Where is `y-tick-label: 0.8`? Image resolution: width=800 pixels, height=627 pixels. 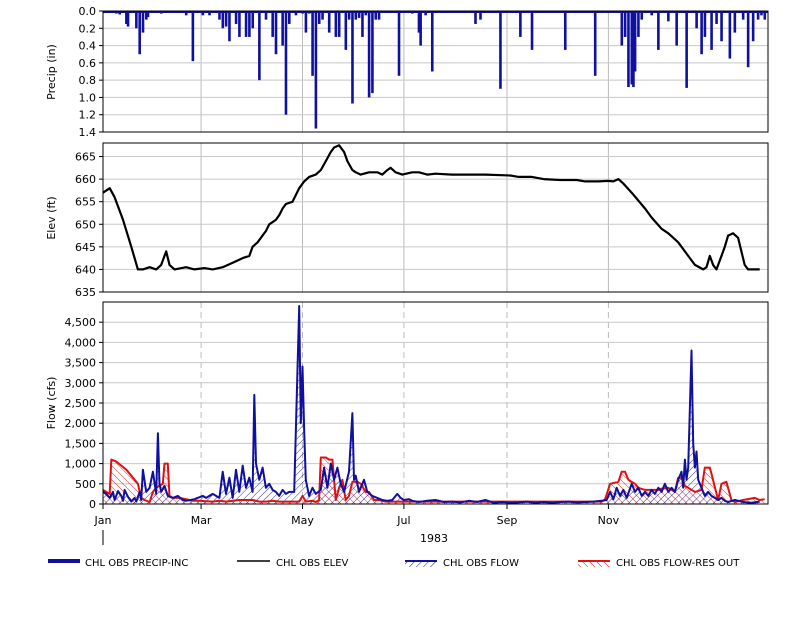
y-tick-label: 0.8 is located at coordinates (88, 80).